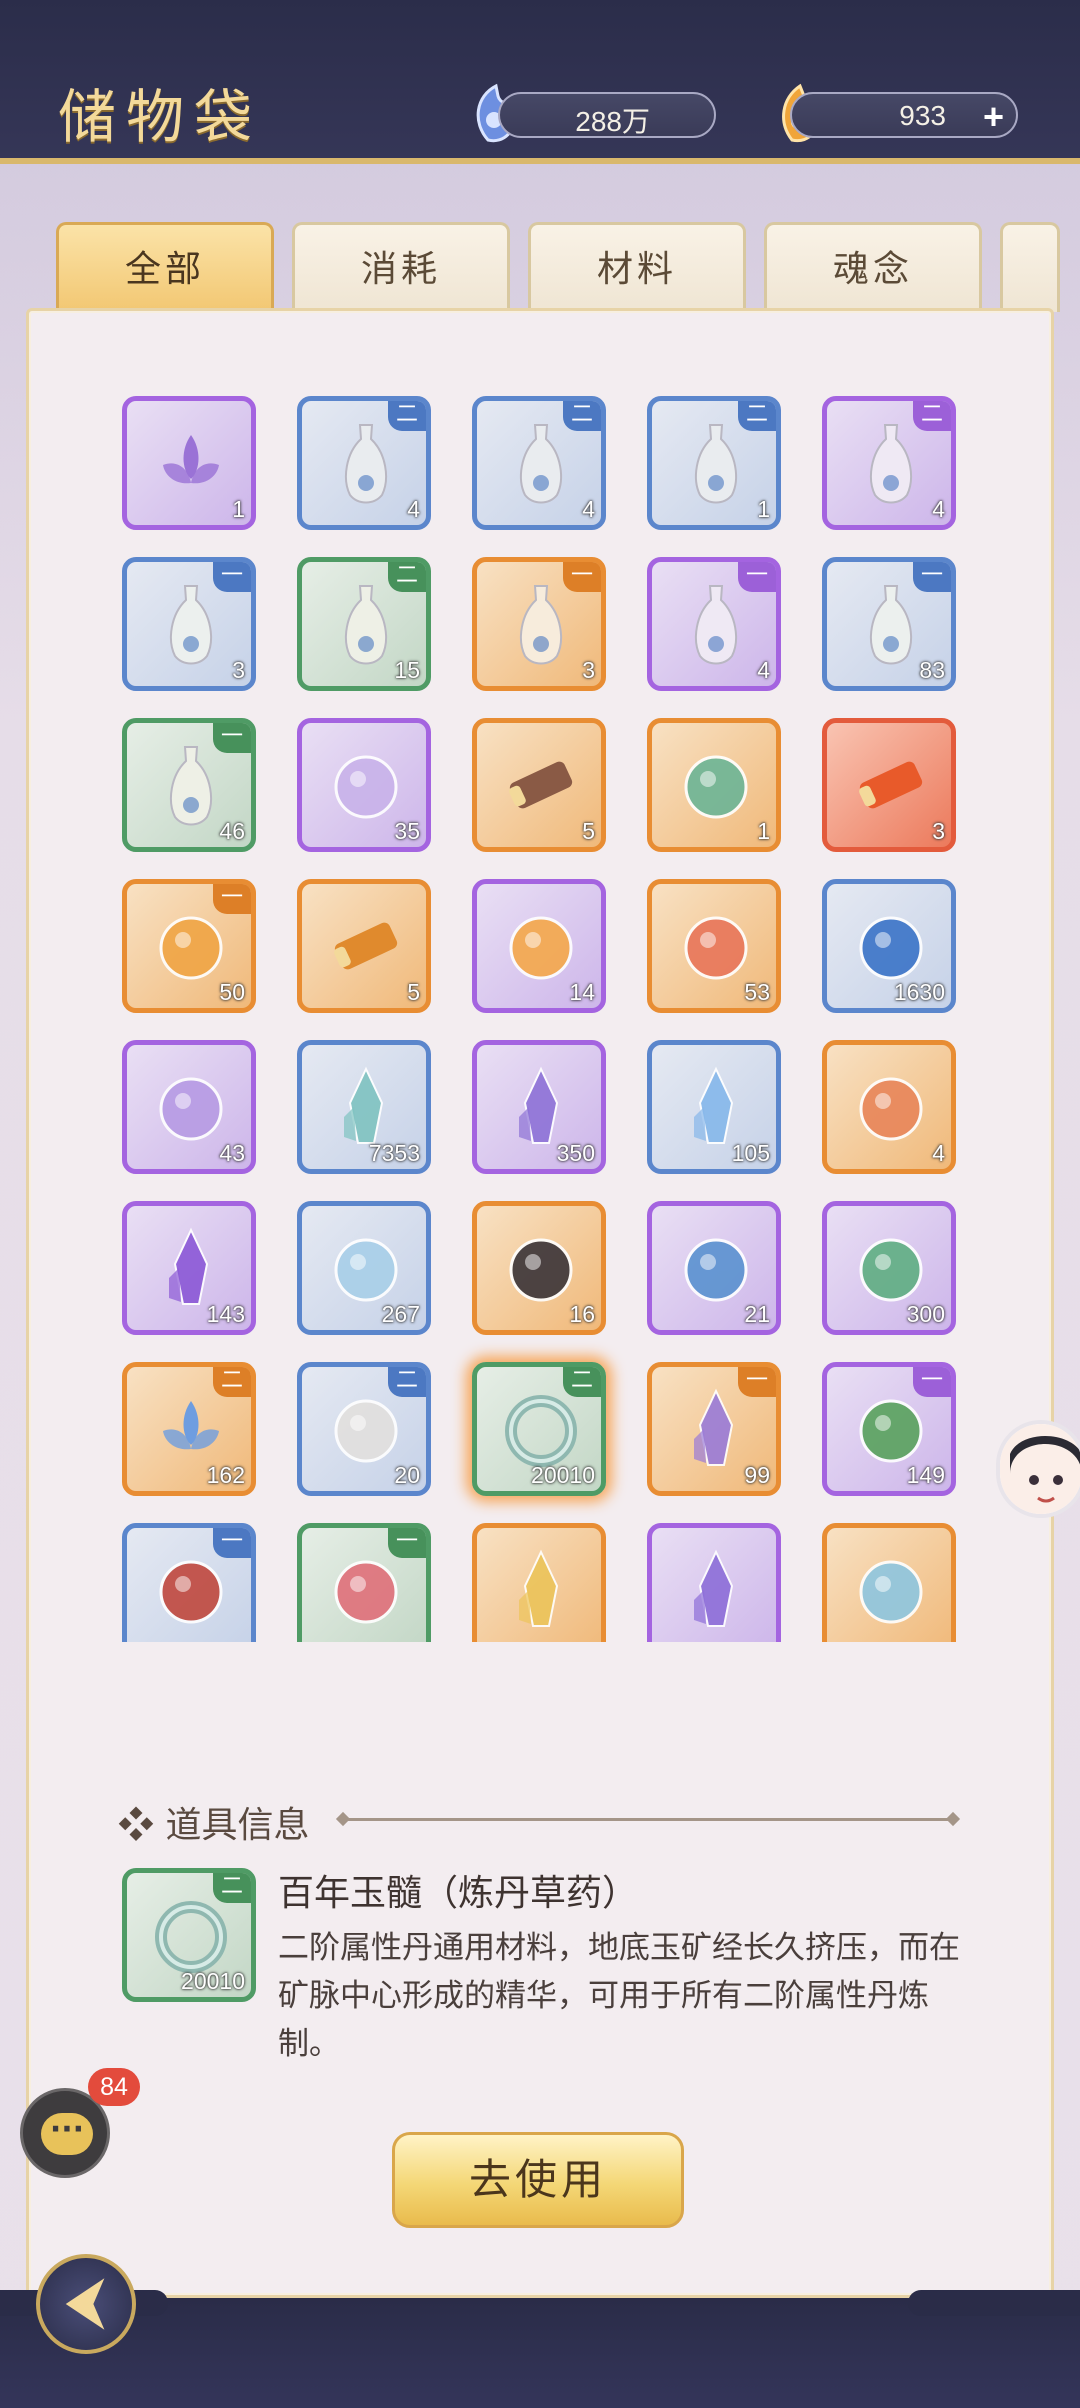  Describe the element at coordinates (757, 1475) in the screenshot. I see `item-count: 99` at that location.